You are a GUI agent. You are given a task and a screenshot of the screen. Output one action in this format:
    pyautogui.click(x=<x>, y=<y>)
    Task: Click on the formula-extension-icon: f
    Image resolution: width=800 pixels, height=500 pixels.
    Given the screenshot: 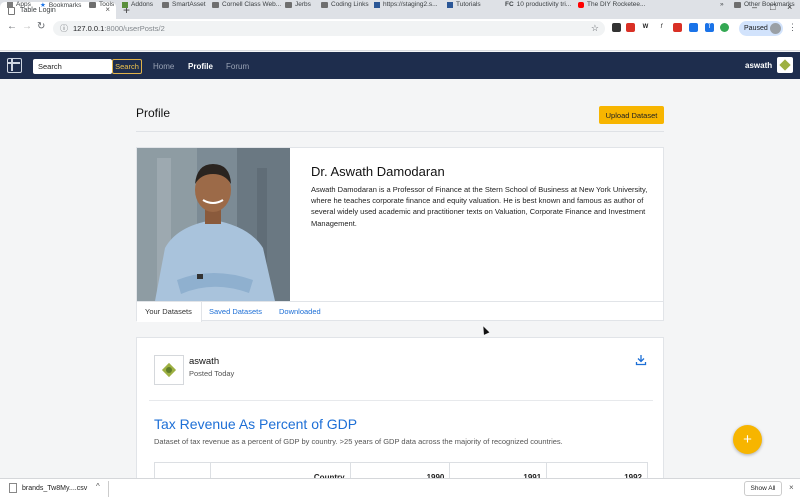 What is the action you would take?
    pyautogui.click(x=661, y=27)
    